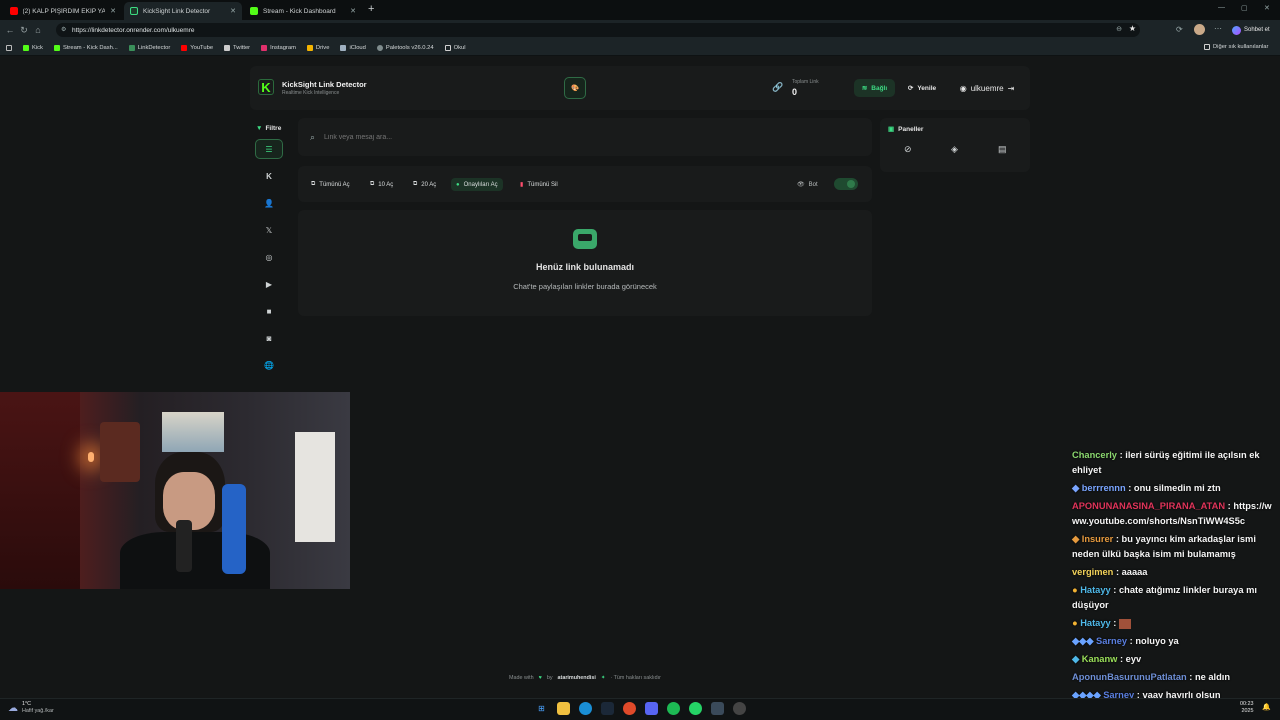 This screenshot has height=720, width=1280. What do you see at coordinates (635, 678) in the screenshot?
I see `footer-rights: · Tüm hakları saklıdır` at bounding box center [635, 678].